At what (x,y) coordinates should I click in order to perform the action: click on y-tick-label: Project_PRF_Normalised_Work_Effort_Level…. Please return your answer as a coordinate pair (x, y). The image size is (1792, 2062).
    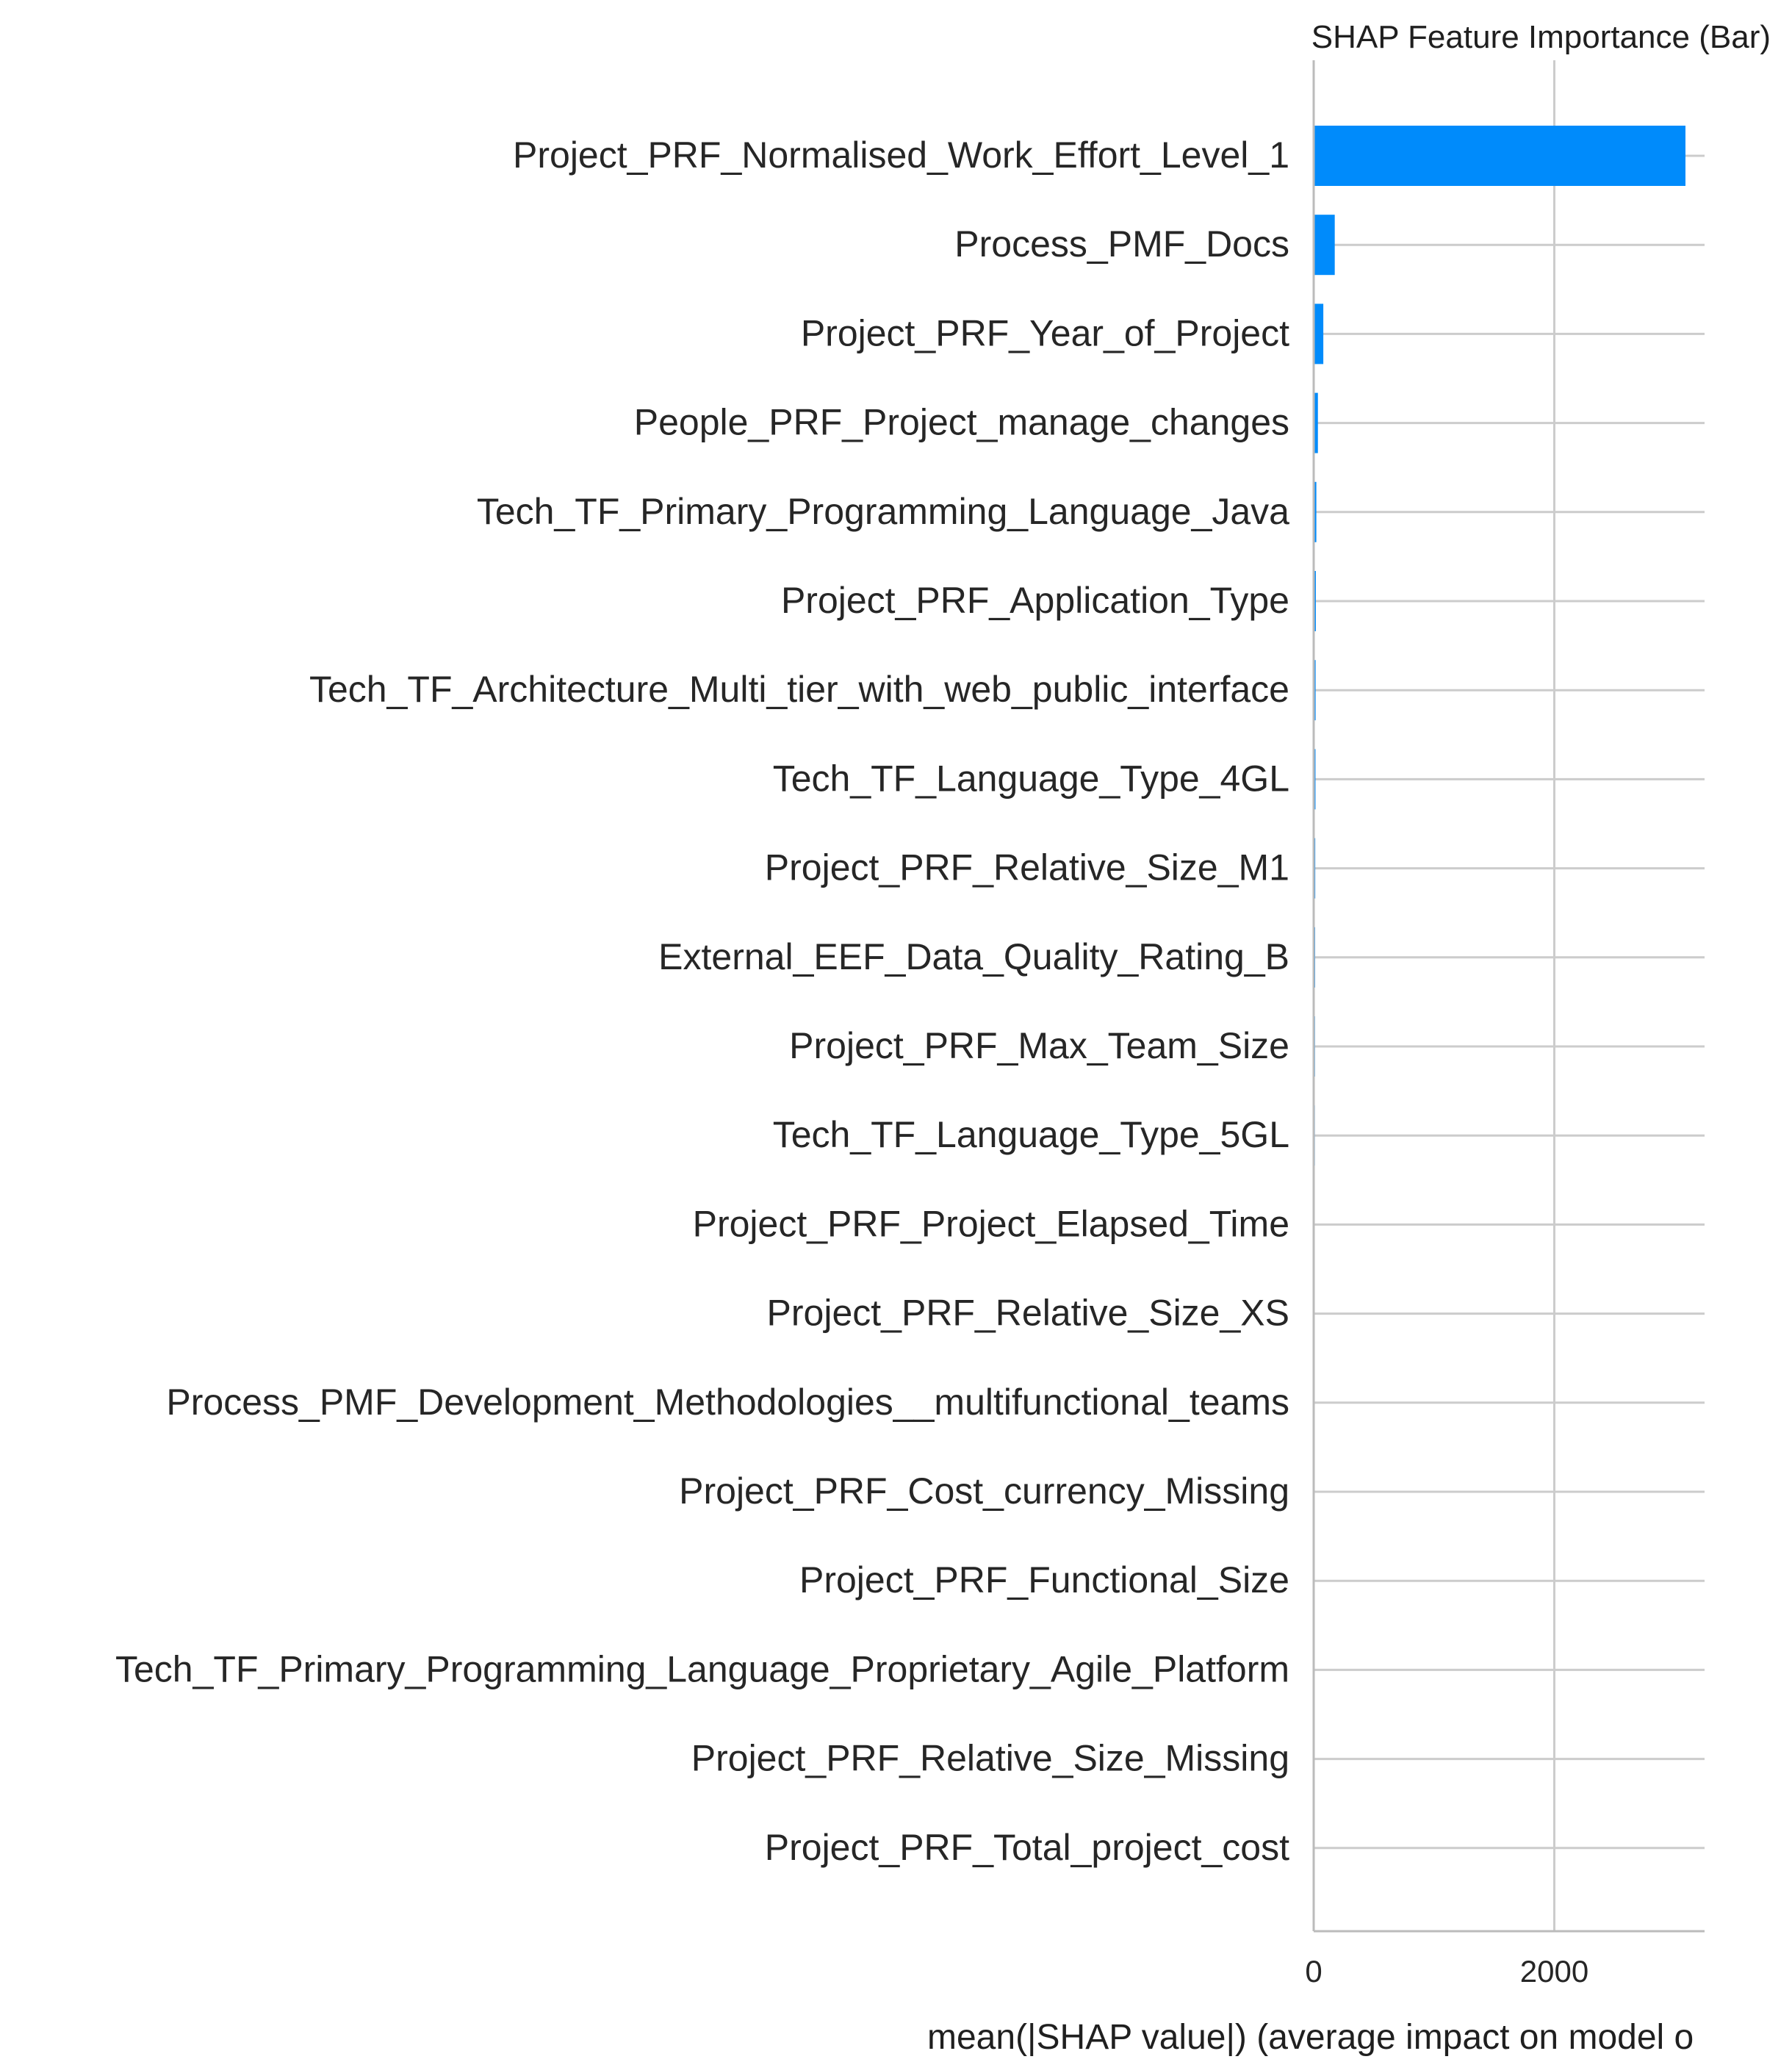
    Looking at the image, I should click on (901, 155).